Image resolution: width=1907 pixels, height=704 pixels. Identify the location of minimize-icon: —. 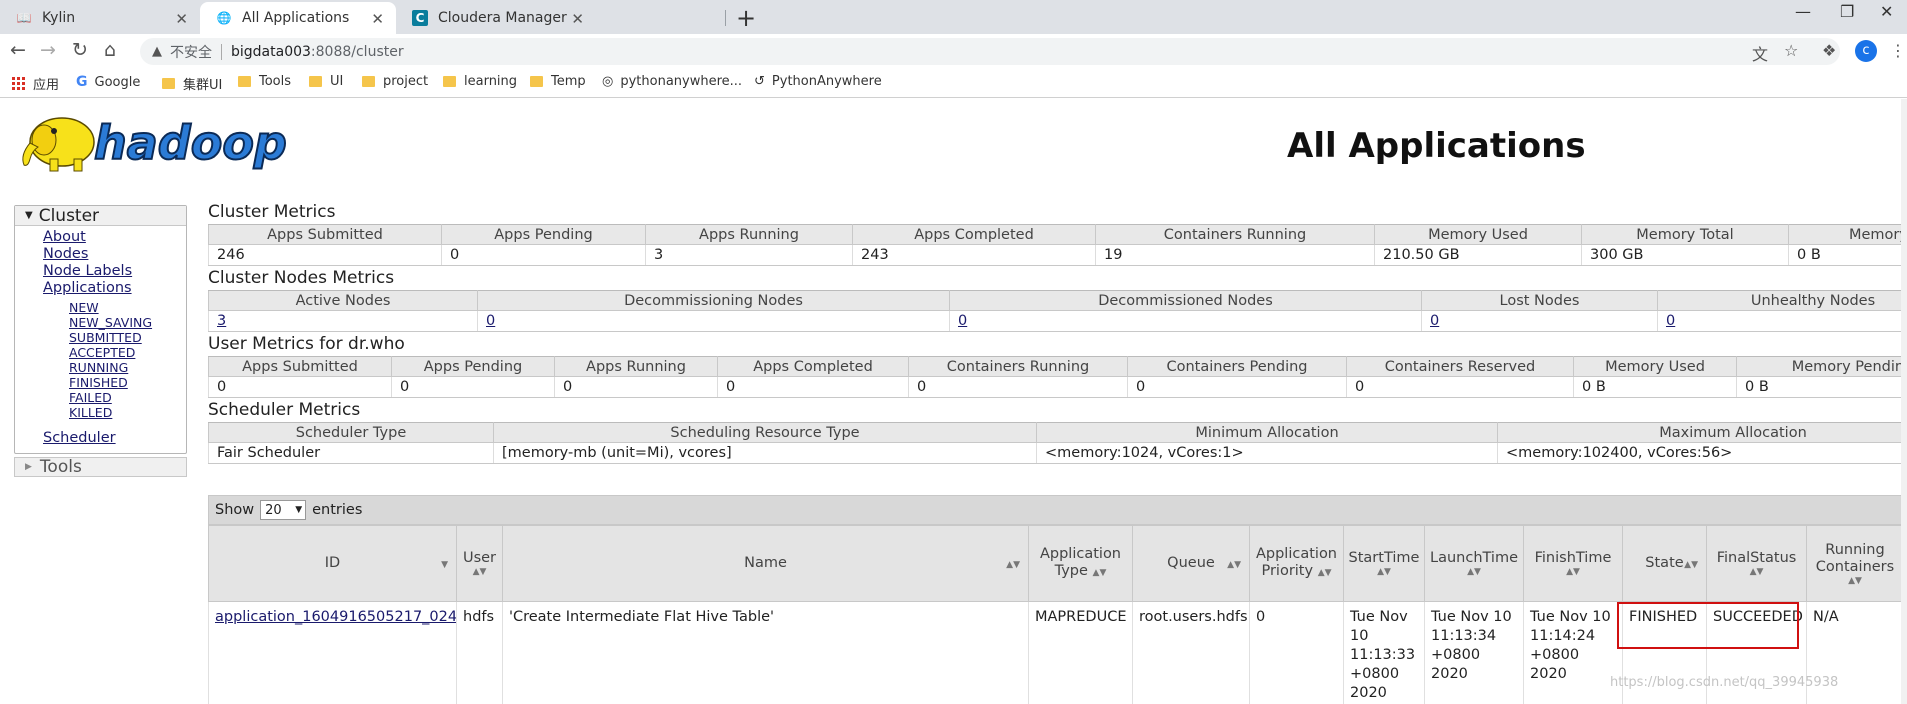
(1803, 11).